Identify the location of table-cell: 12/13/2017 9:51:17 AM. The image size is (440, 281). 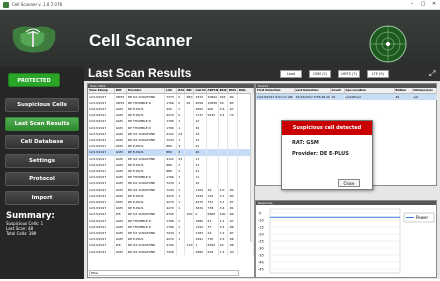
(275, 96).